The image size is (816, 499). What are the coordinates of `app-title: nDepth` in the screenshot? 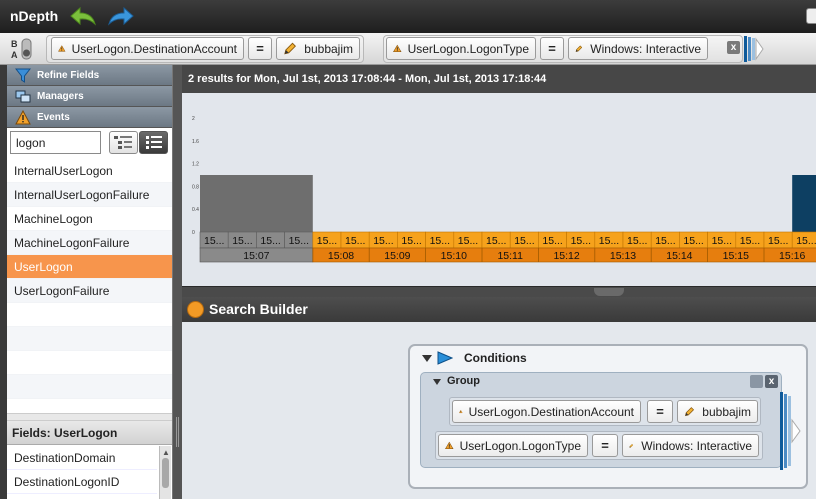 It's located at (34, 16).